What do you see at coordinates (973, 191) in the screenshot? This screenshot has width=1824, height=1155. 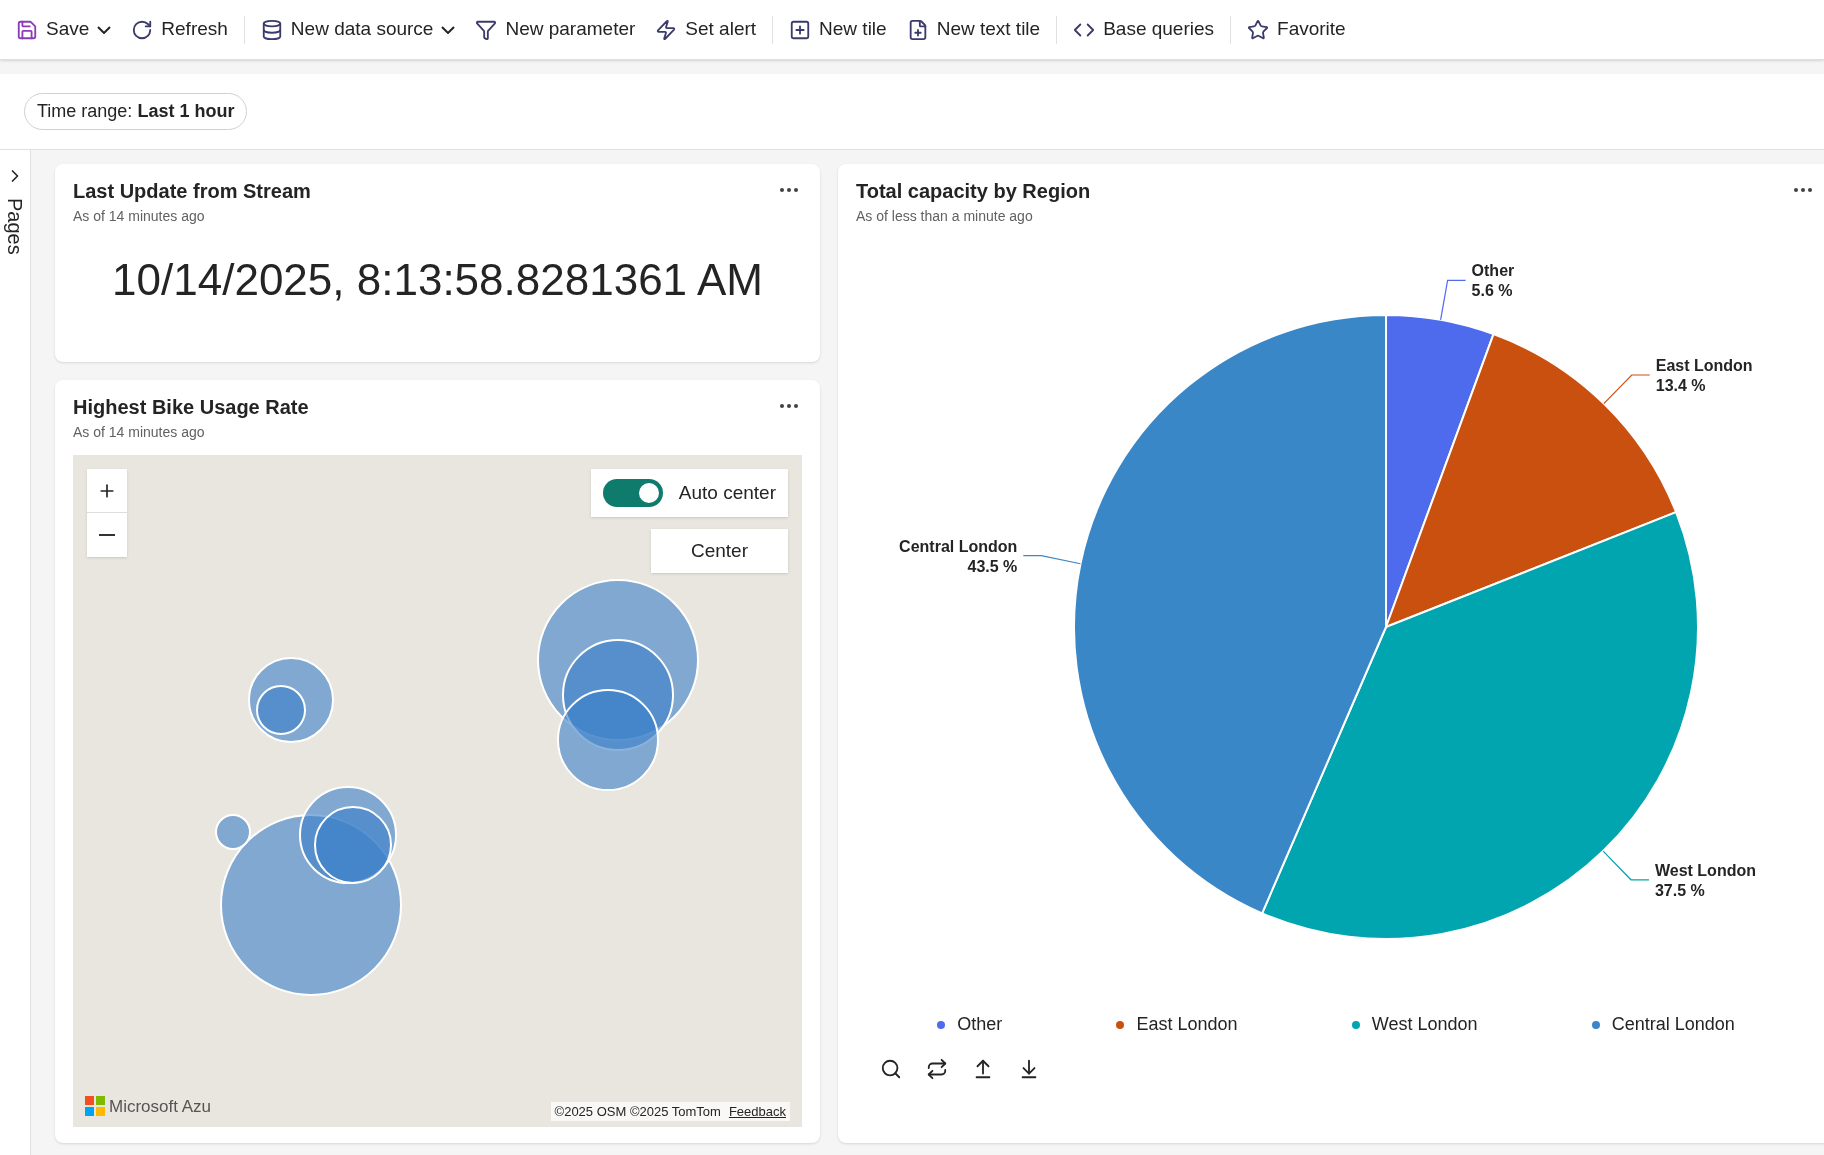 I see `tile-title: Total capacity by Region` at bounding box center [973, 191].